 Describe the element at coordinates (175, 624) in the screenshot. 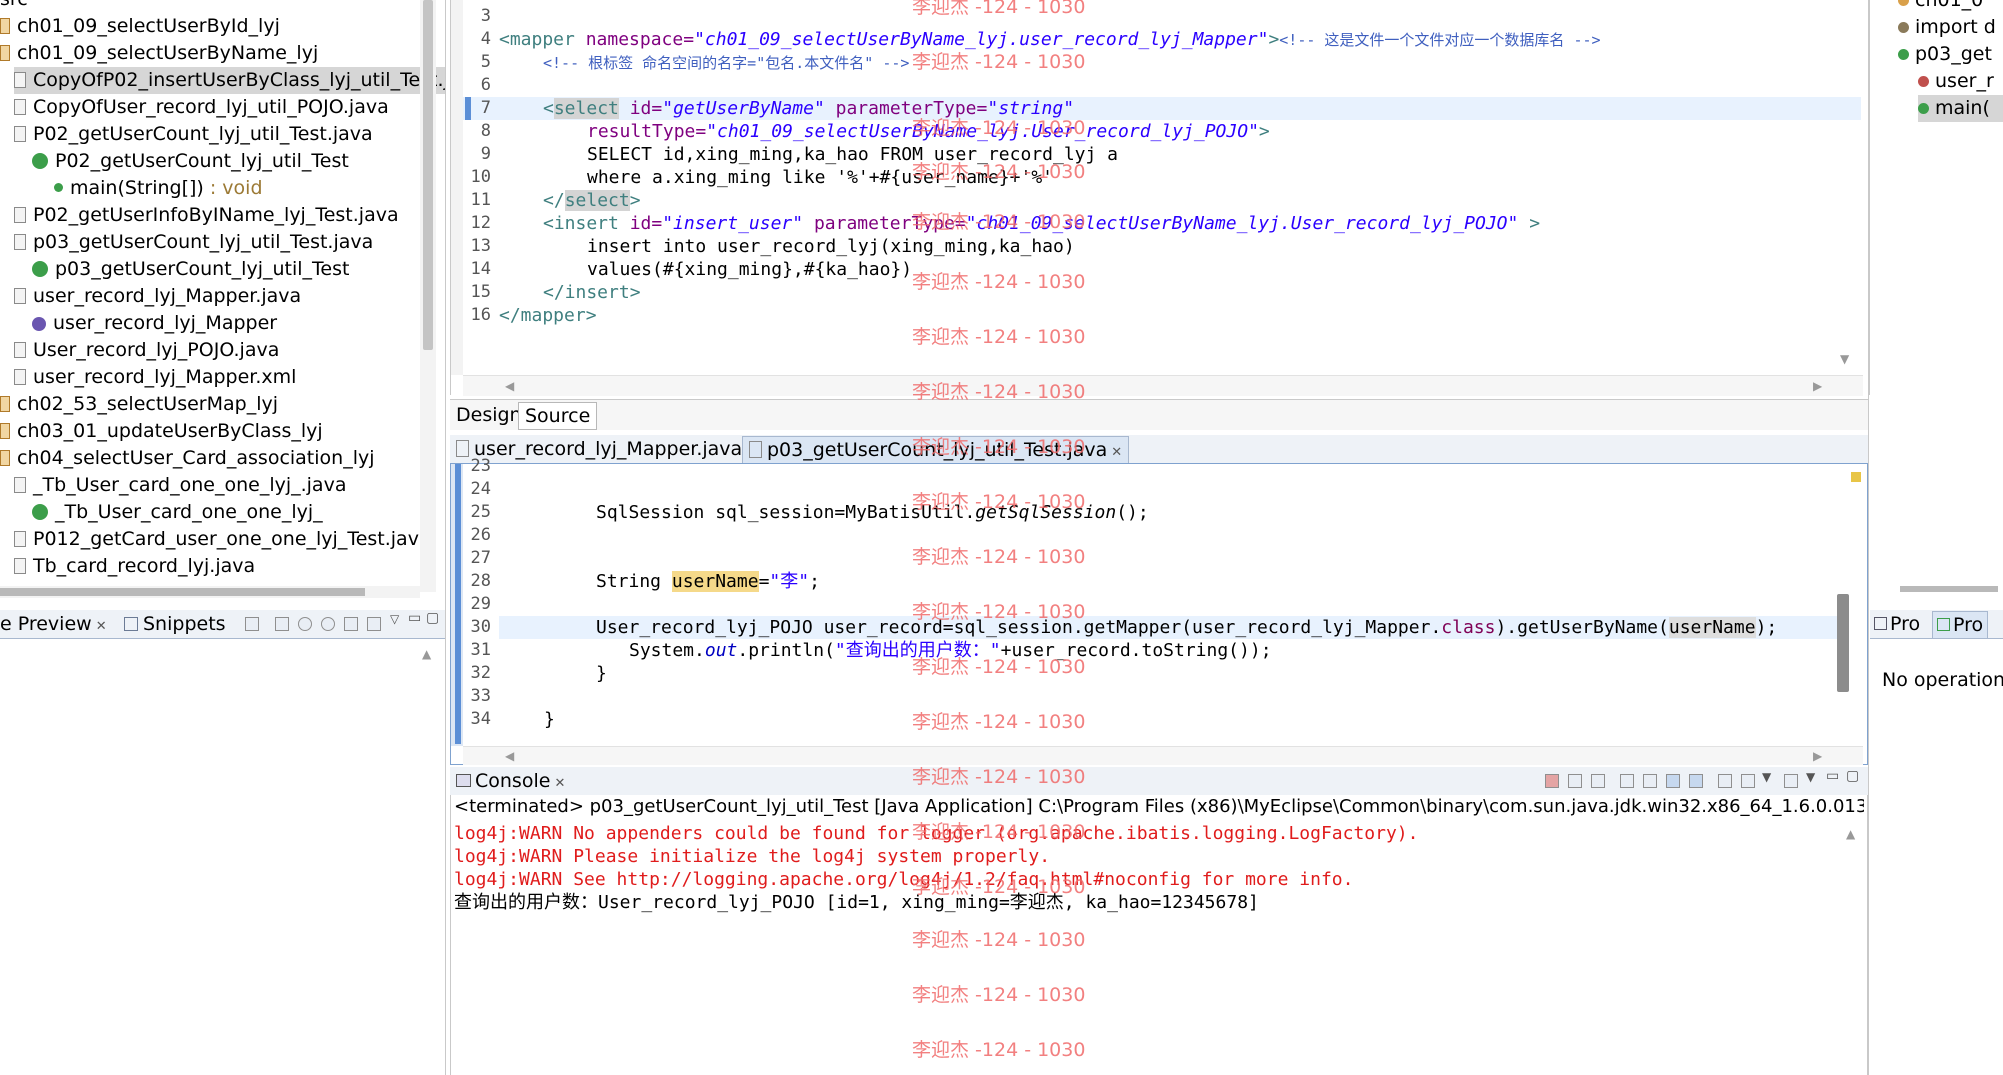

I see `tab-snippets: Snippets` at that location.